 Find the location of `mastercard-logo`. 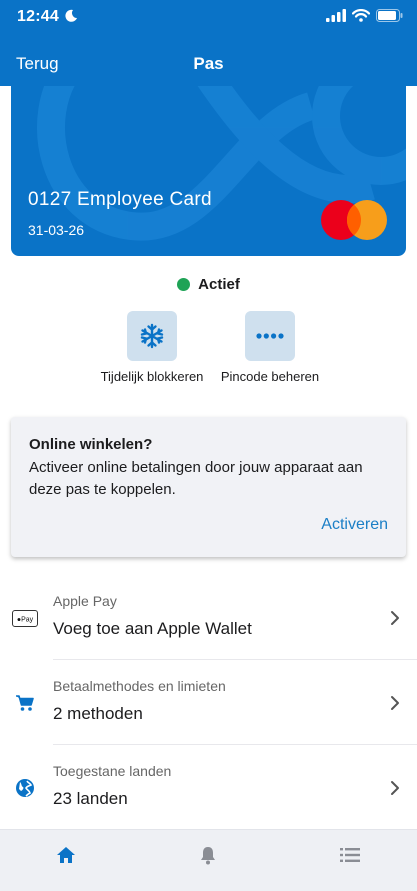

mastercard-logo is located at coordinates (354, 220).